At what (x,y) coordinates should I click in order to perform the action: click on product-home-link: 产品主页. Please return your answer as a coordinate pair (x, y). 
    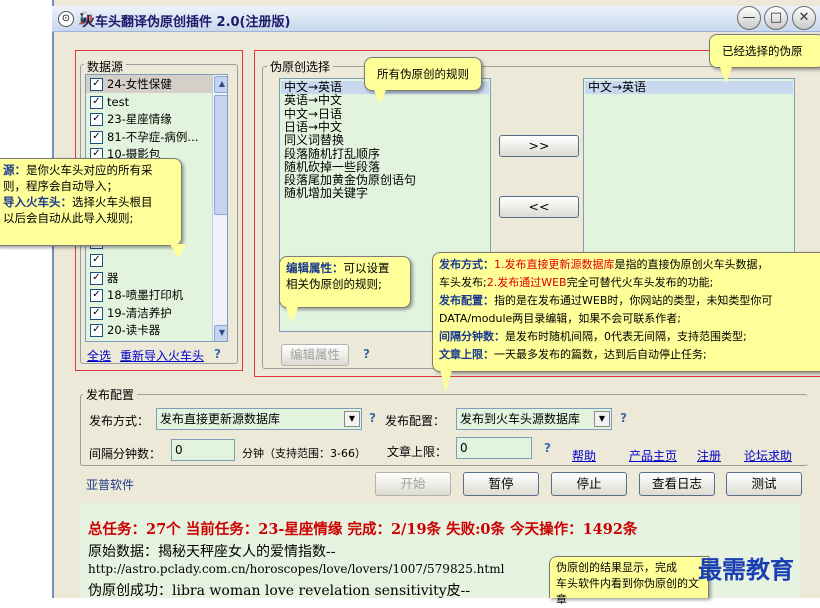
    Looking at the image, I should click on (653, 455).